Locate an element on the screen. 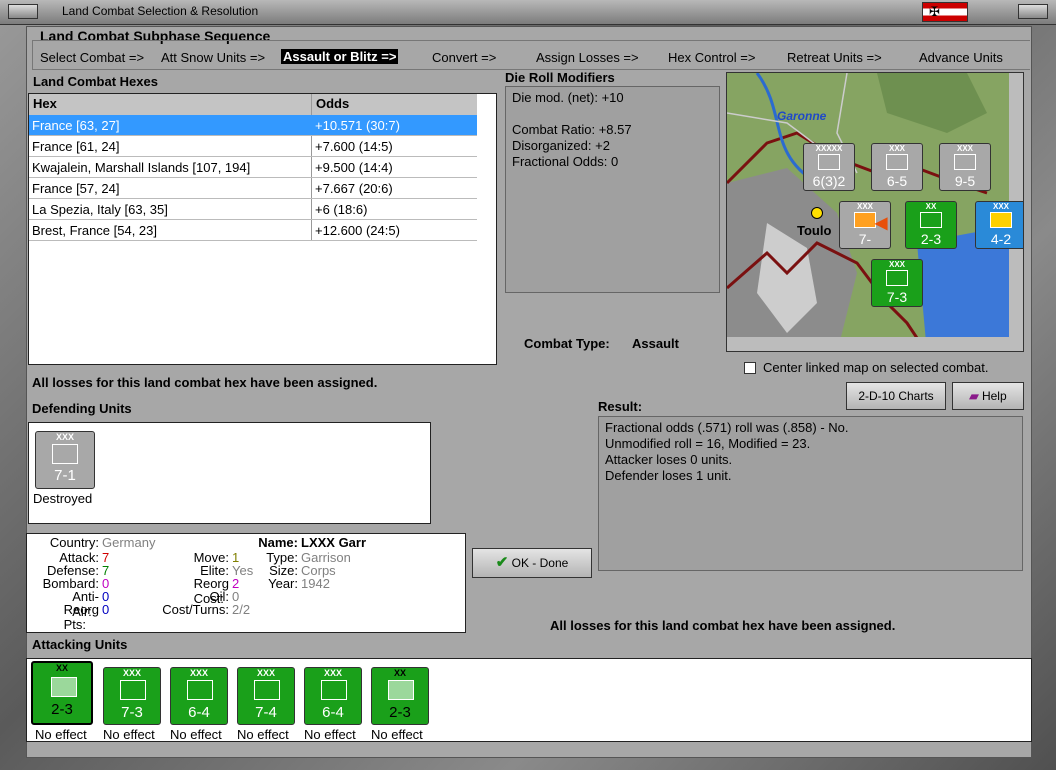 The image size is (1056, 770). seq-step-hex-control: Hex Control => is located at coordinates (712, 57).